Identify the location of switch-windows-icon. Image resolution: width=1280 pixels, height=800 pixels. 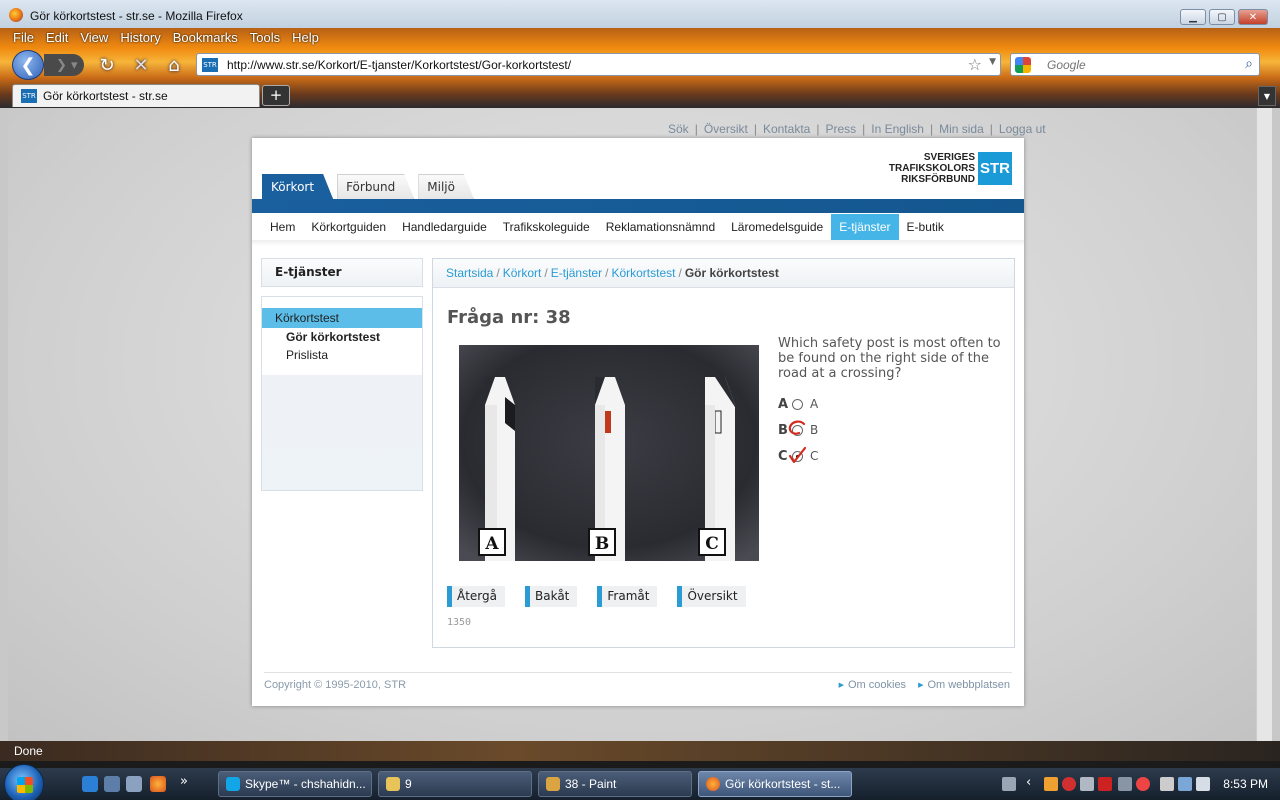
(134, 784).